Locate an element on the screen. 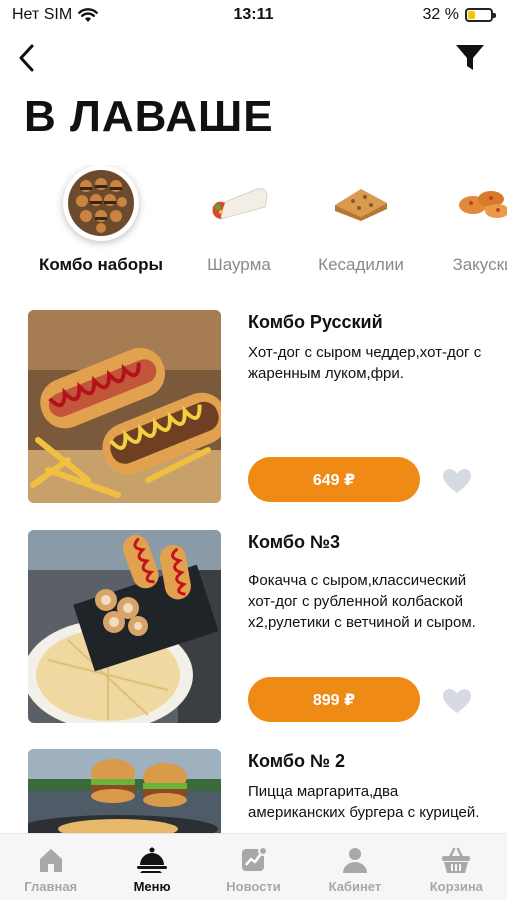 This screenshot has width=507, height=900. profile-icon is located at coordinates (355, 860).